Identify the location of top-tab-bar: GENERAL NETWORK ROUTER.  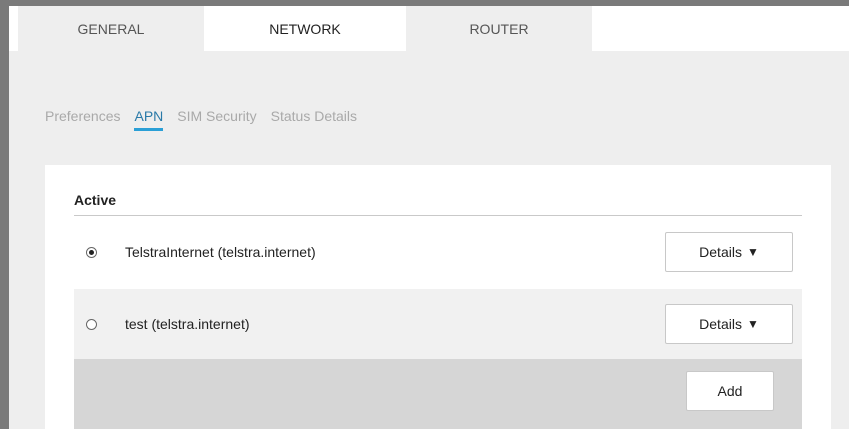
(429, 28).